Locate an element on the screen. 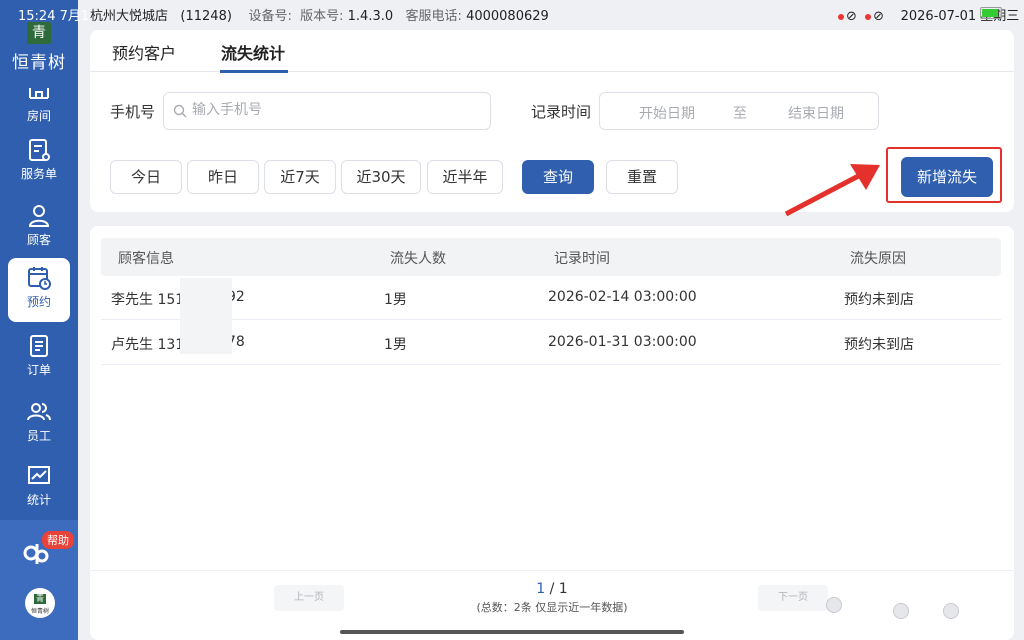  mic-dot-icon is located at coordinates (868, 16).